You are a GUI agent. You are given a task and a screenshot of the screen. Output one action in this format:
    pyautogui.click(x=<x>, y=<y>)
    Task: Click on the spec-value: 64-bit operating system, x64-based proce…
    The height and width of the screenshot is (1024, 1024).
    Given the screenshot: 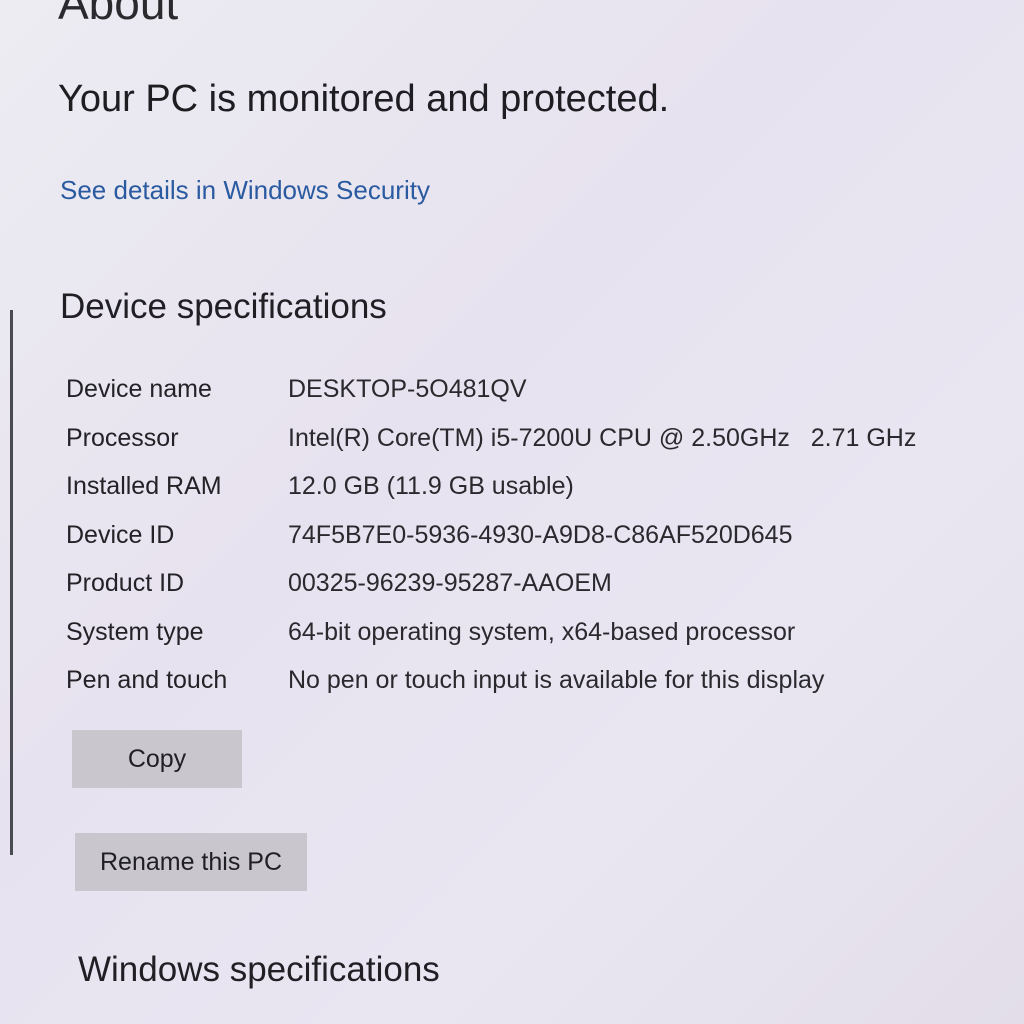 What is the action you would take?
    pyautogui.click(x=542, y=631)
    